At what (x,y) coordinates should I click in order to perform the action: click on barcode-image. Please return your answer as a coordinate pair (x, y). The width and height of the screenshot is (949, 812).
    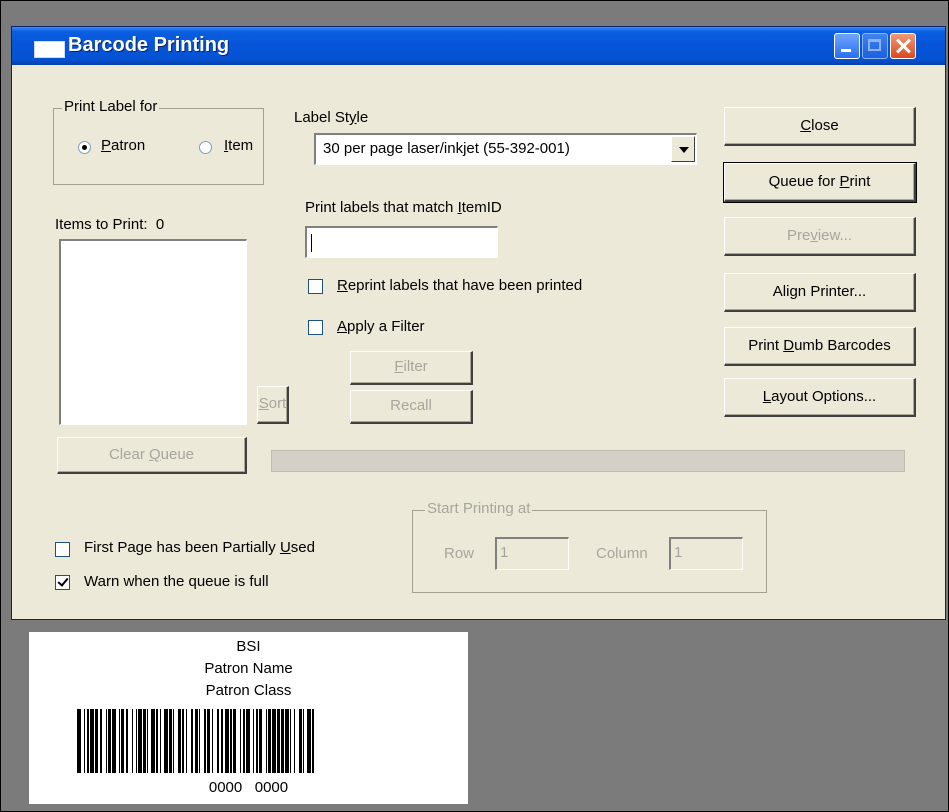
    Looking at the image, I should click on (247, 741).